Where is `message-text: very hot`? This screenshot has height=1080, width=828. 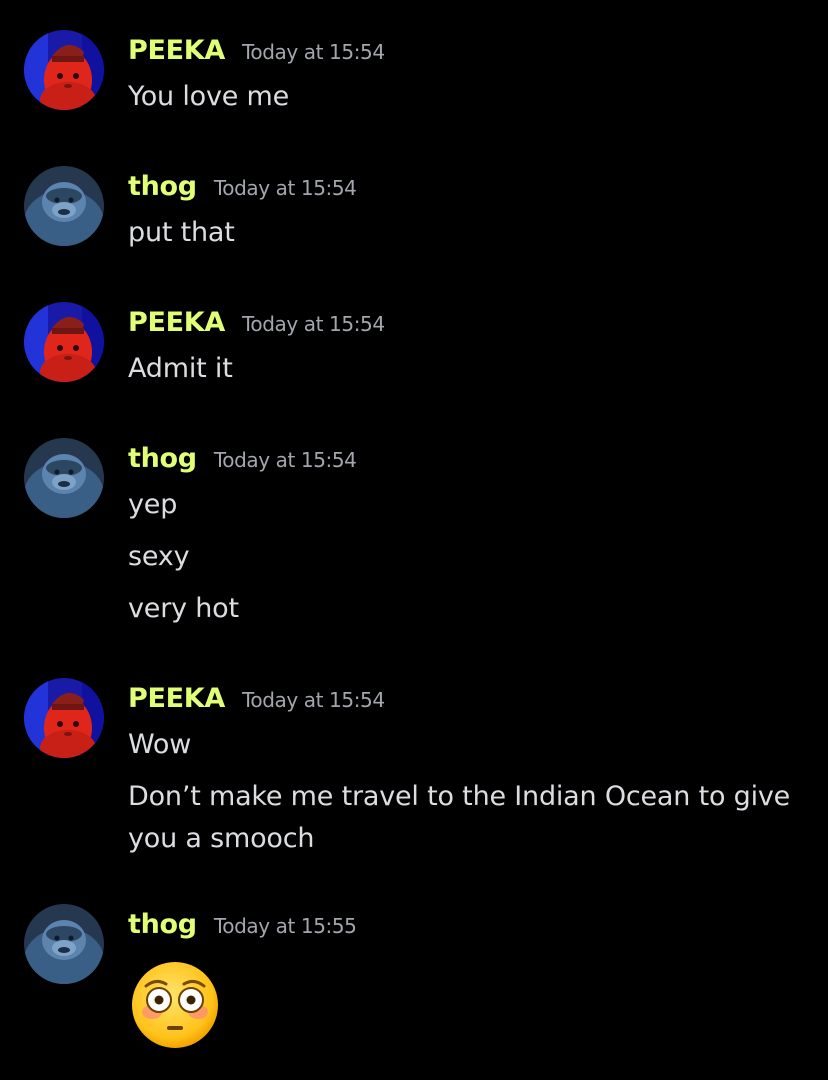
message-text: very hot is located at coordinates (183, 608).